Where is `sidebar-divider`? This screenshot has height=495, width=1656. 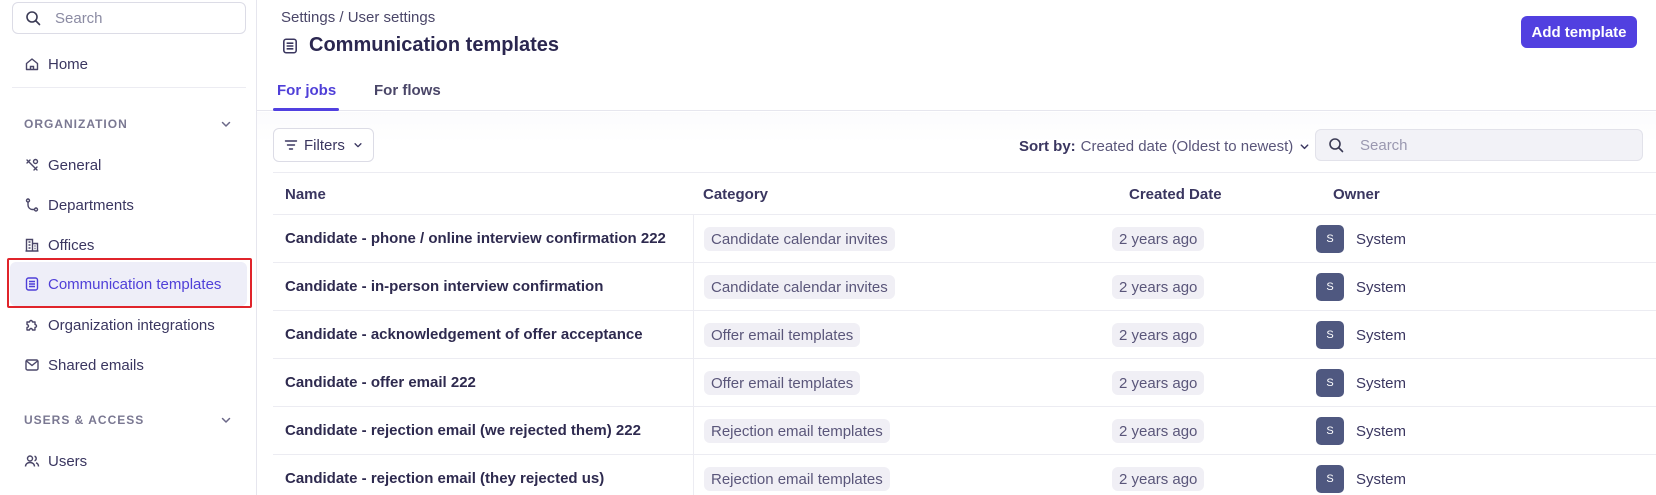
sidebar-divider is located at coordinates (129, 87).